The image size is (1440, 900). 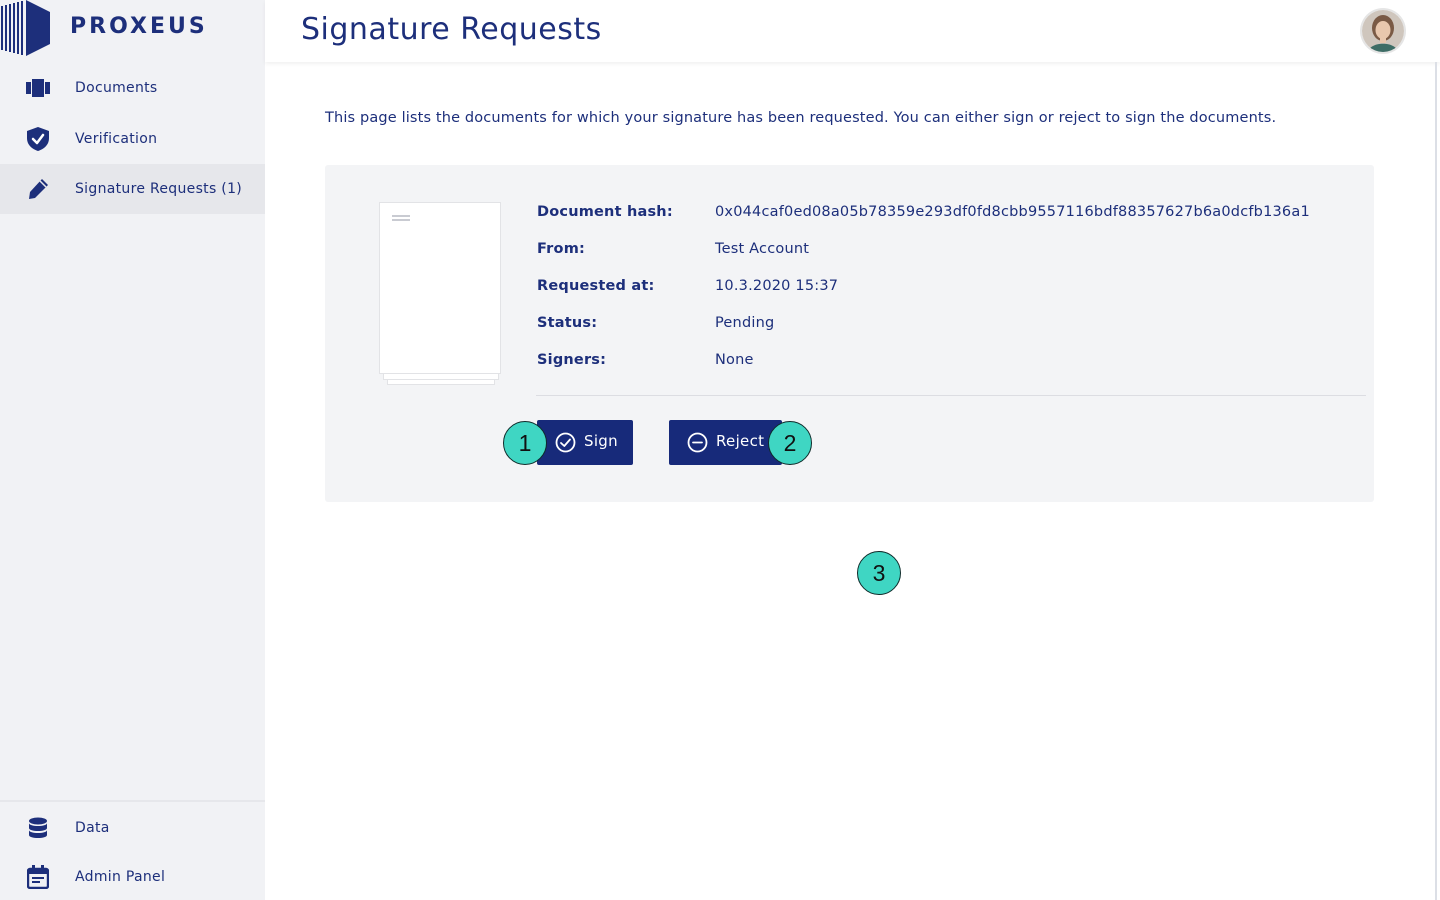 What do you see at coordinates (1436, 481) in the screenshot?
I see `scrollbar` at bounding box center [1436, 481].